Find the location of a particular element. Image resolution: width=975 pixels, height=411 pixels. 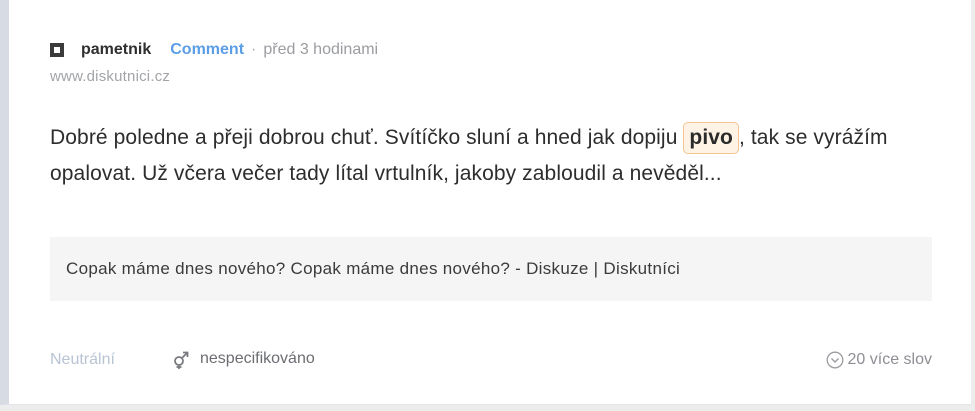

gender-info: nespecifikováno is located at coordinates (243, 359).